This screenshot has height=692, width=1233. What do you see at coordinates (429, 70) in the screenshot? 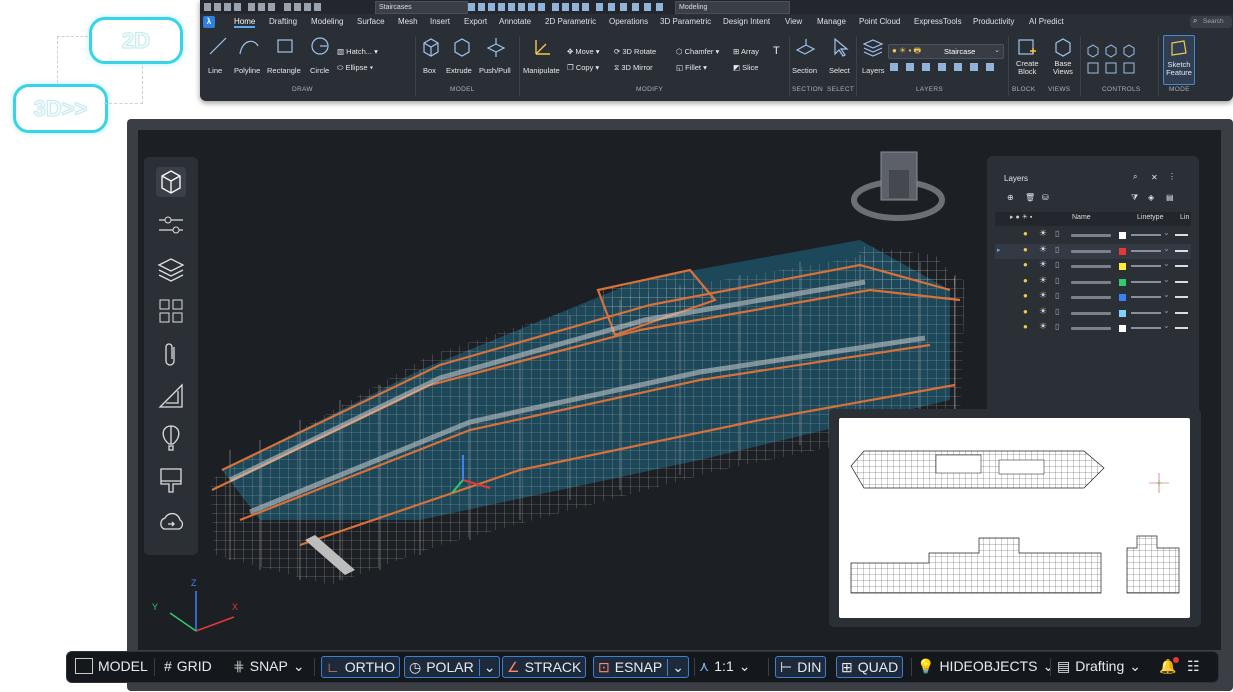
I see `box-button: Box` at bounding box center [429, 70].